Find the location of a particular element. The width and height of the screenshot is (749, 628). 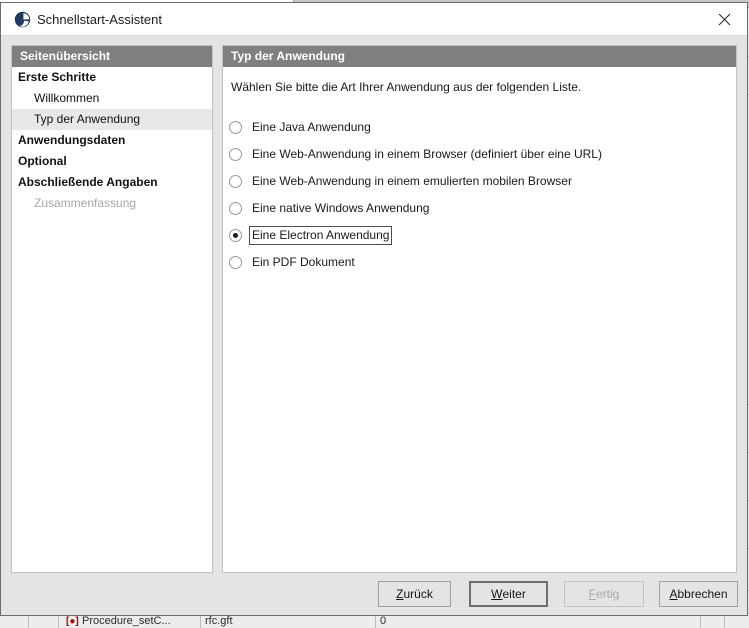

sidebar-item-zusammenfassung: Zusammenfassung is located at coordinates (112, 203).